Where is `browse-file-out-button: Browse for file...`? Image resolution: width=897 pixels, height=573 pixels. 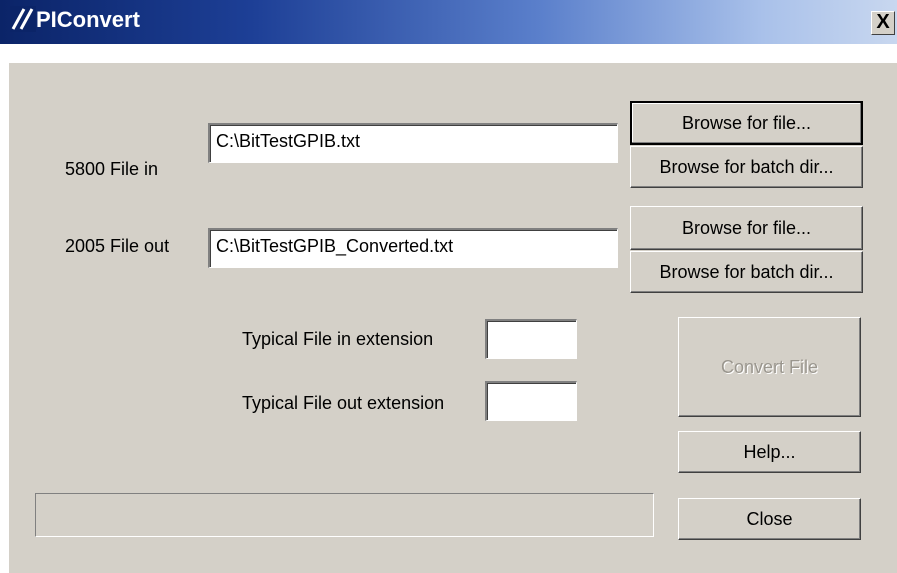
browse-file-out-button: Browse for file... is located at coordinates (746, 228).